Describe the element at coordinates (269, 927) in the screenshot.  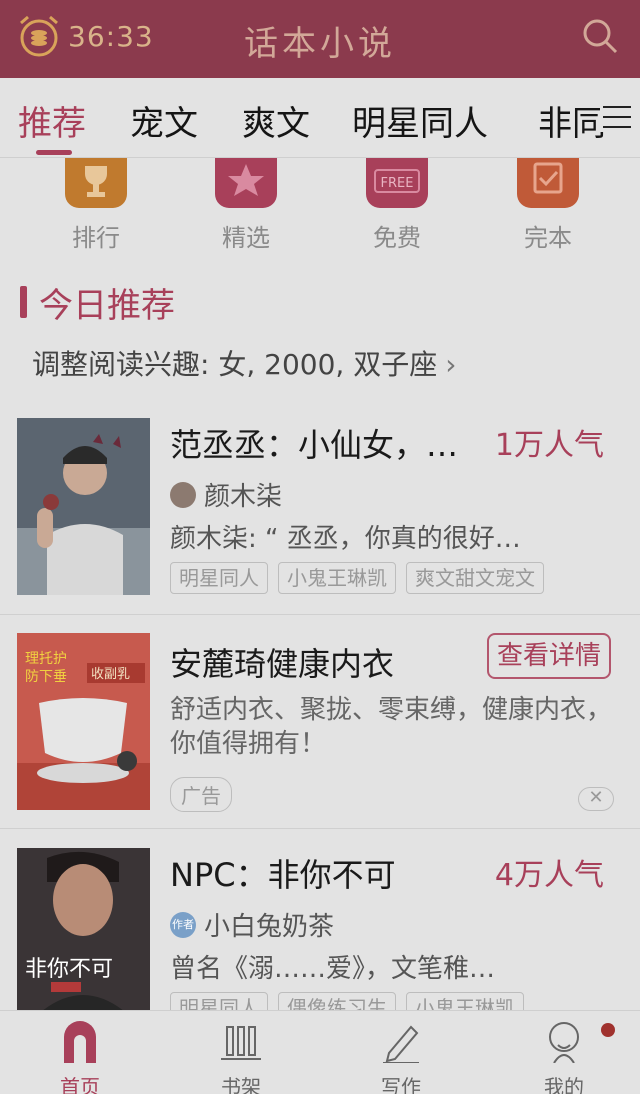
I see `author-name: 小白兔奶茶` at that location.